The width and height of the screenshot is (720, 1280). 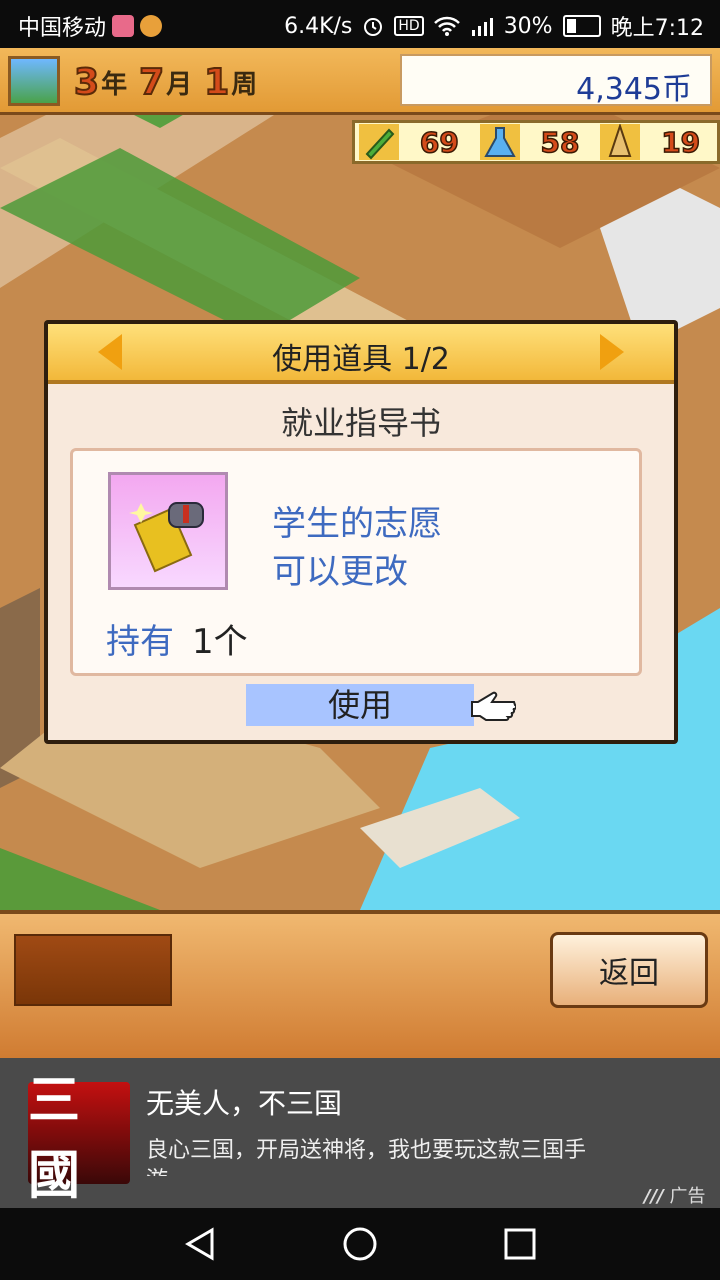 I want to click on owned-count: 1个, so click(x=220, y=642).